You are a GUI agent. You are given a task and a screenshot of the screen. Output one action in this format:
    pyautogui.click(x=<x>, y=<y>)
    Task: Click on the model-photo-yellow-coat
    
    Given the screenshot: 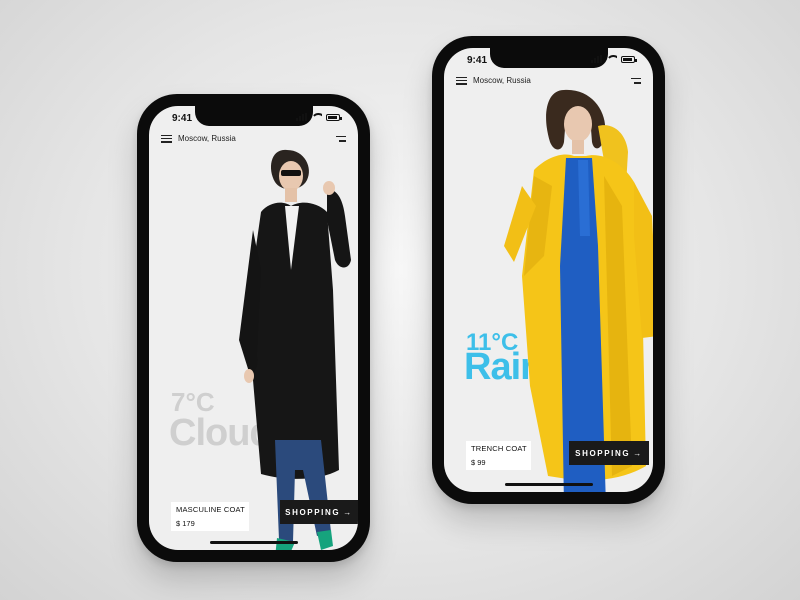 What is the action you would take?
    pyautogui.click(x=578, y=290)
    